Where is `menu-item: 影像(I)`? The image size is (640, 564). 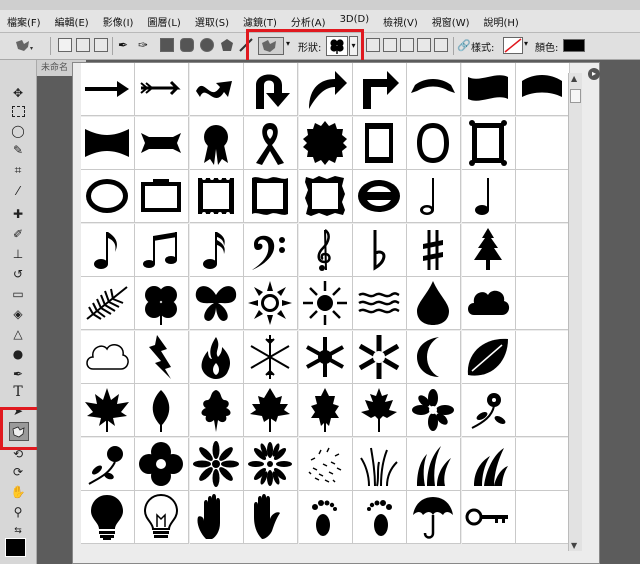
menu-item: 影像(I) is located at coordinates (118, 21).